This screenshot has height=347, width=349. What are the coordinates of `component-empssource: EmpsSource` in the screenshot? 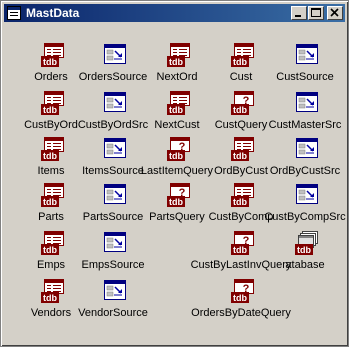 It's located at (113, 253).